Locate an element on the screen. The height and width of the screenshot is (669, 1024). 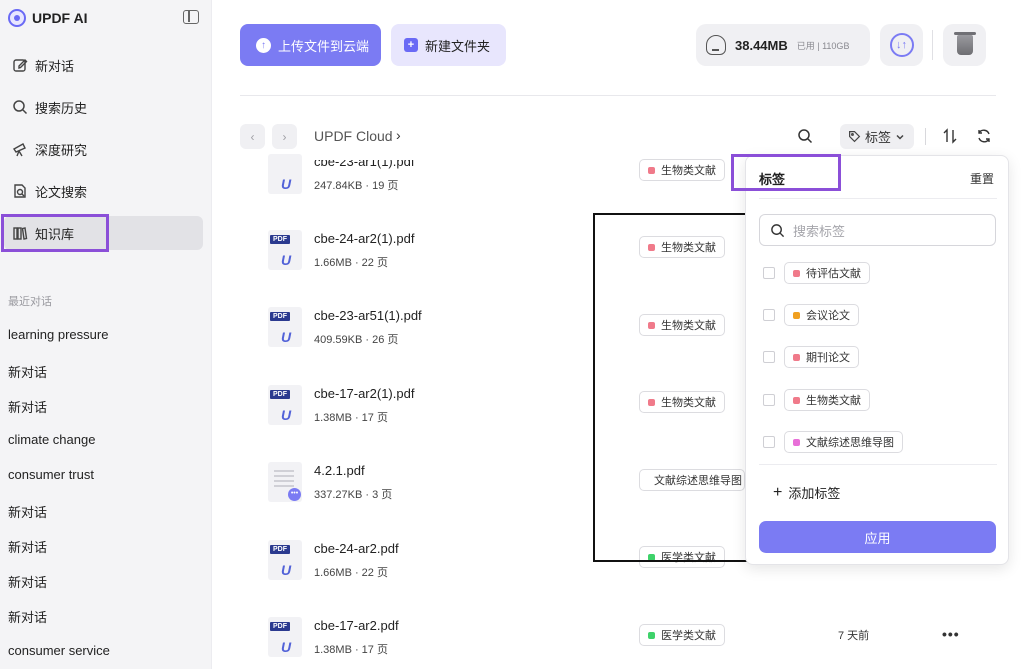
tag-option: 待评估文献 is located at coordinates (816, 273).